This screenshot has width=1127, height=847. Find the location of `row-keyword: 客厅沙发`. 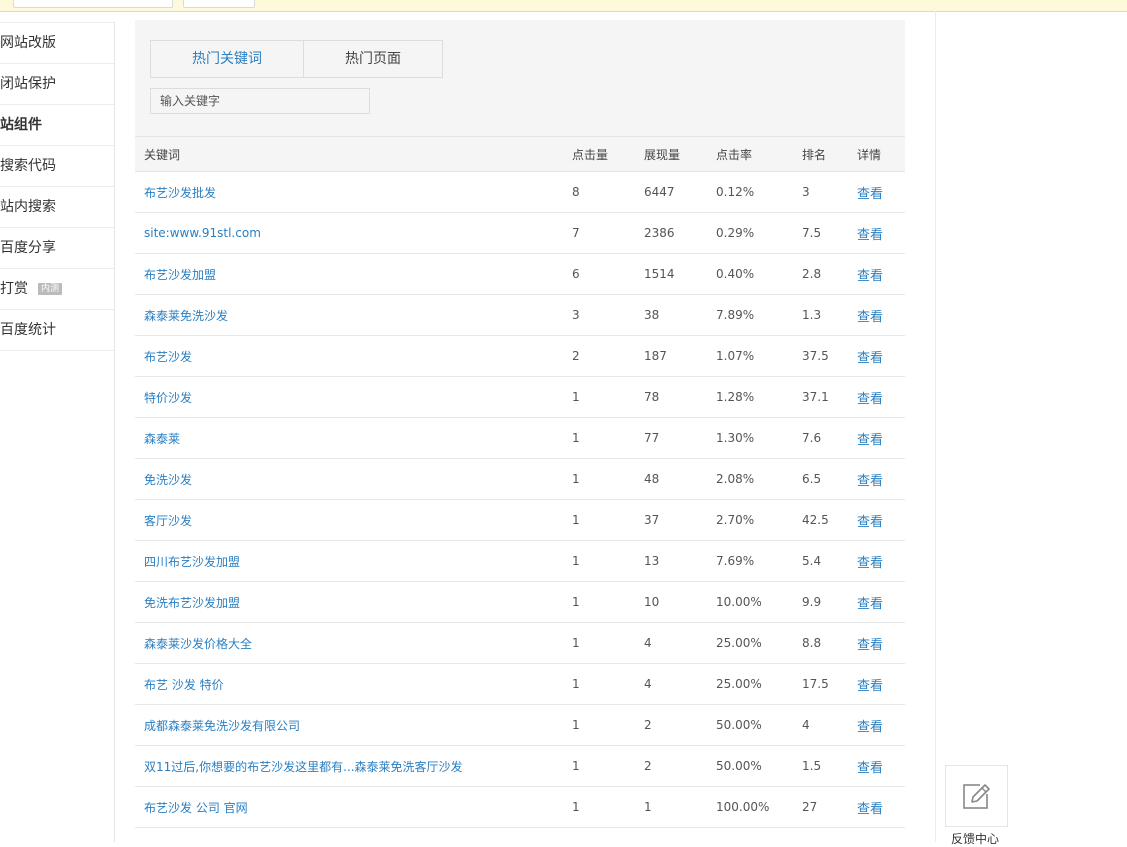

row-keyword: 客厅沙发 is located at coordinates (168, 520).